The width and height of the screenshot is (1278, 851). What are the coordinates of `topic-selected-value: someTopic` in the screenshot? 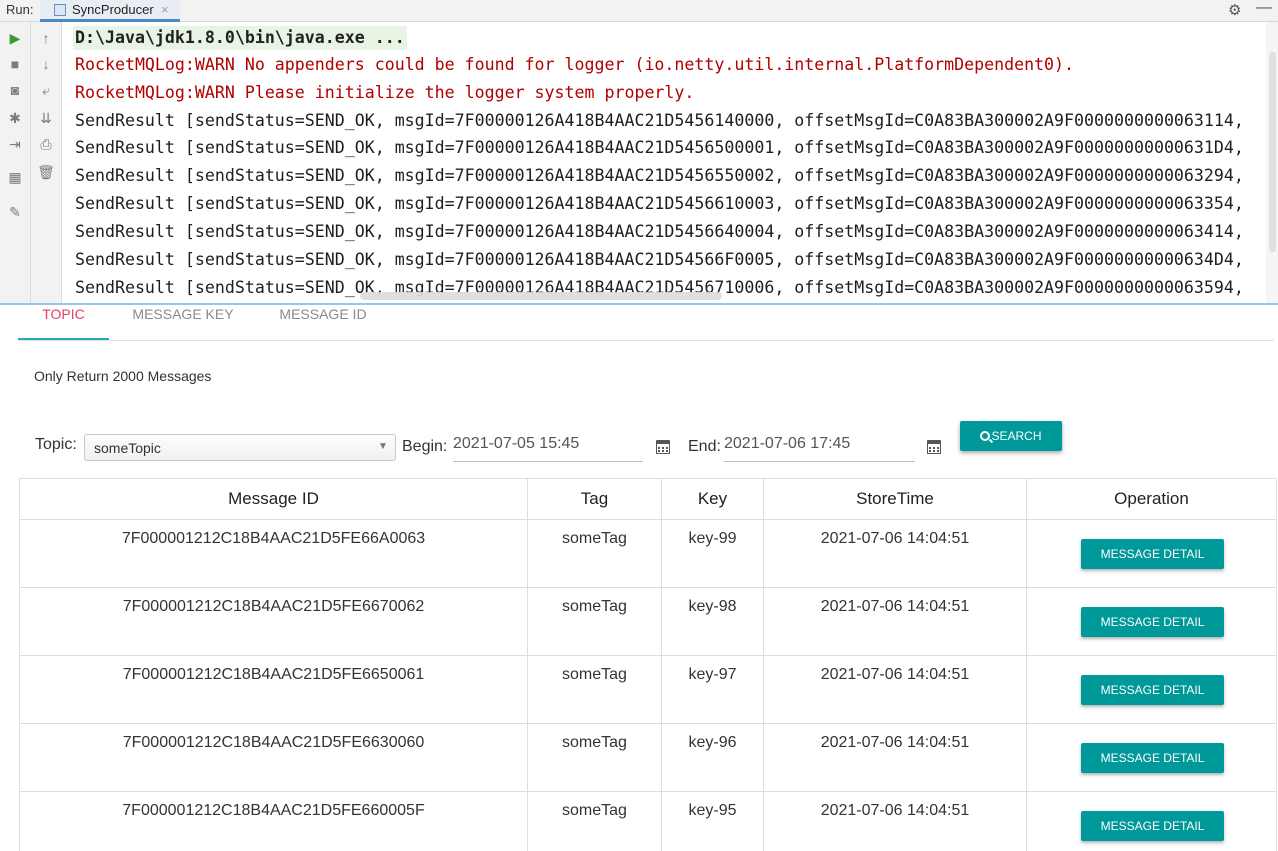 It's located at (127, 448).